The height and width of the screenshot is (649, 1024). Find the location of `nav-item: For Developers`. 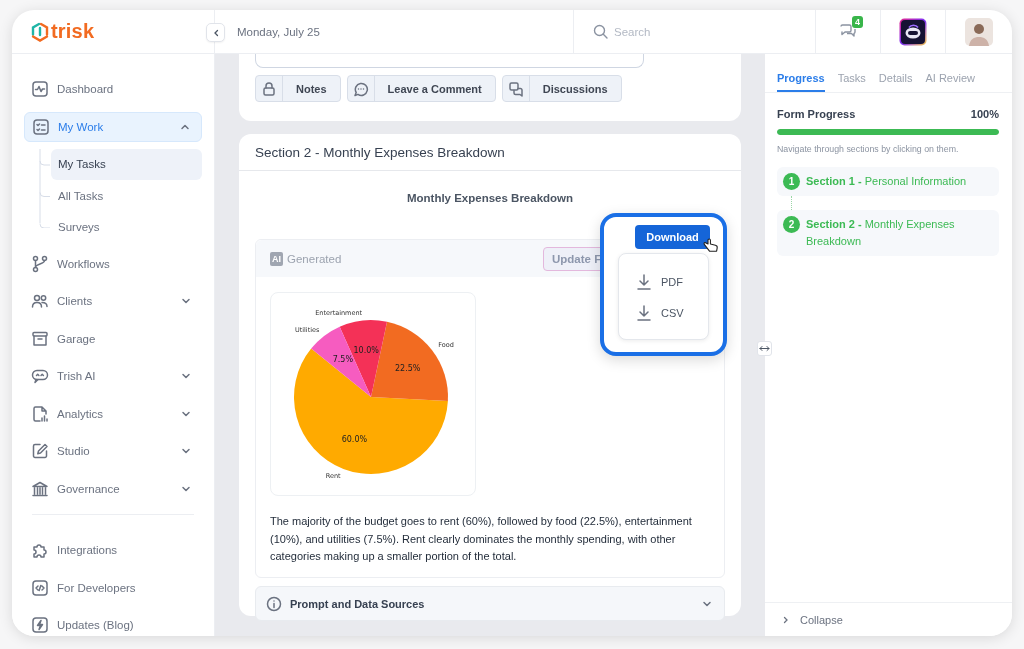

nav-item: For Developers is located at coordinates (113, 587).